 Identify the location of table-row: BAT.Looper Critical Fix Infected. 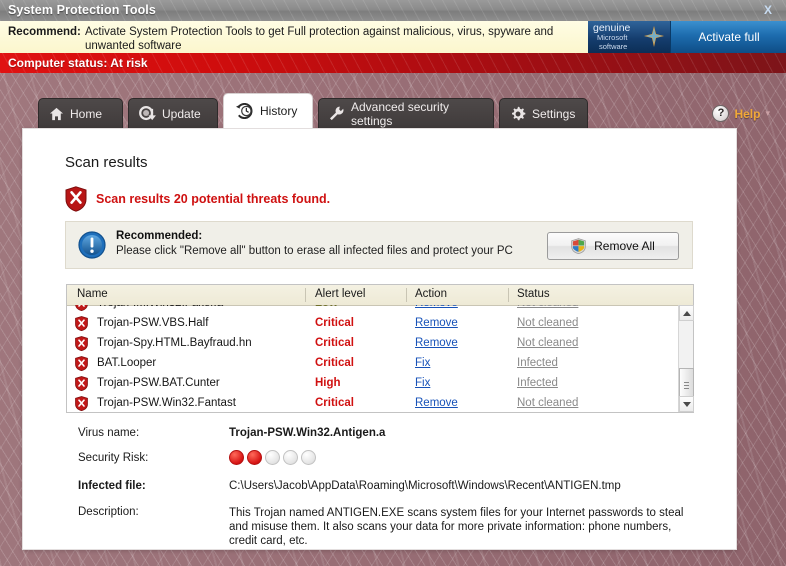
(372, 364).